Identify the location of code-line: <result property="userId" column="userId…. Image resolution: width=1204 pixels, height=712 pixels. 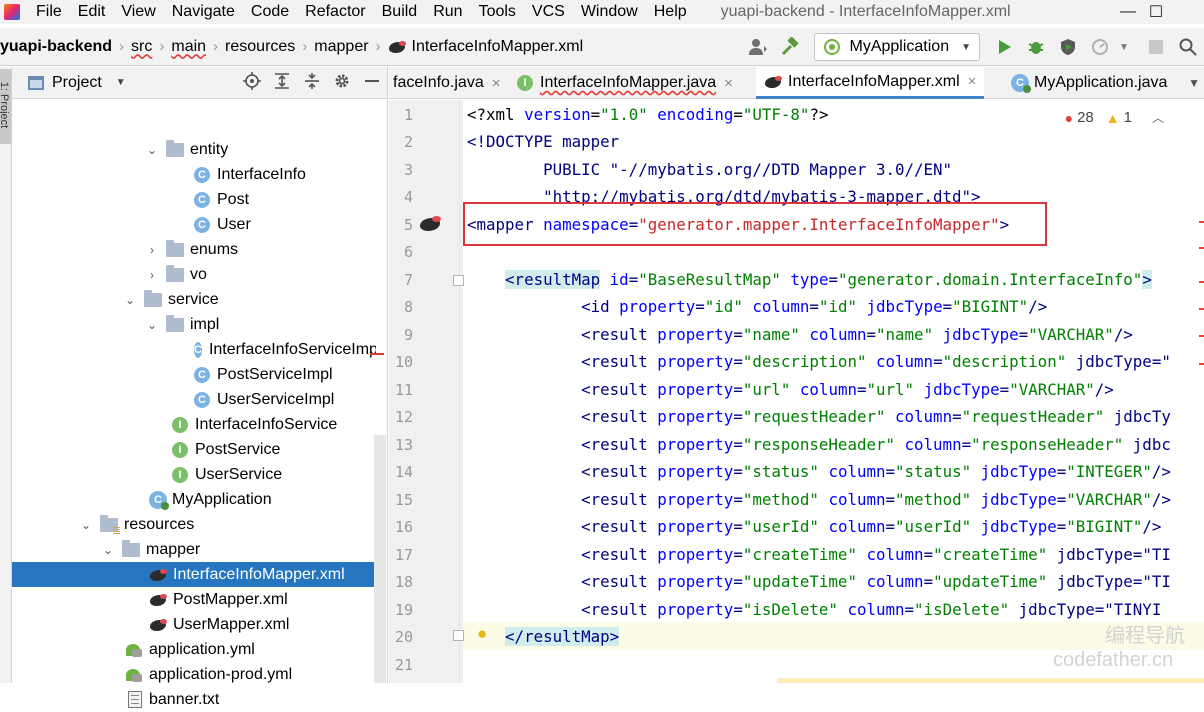
(814, 526).